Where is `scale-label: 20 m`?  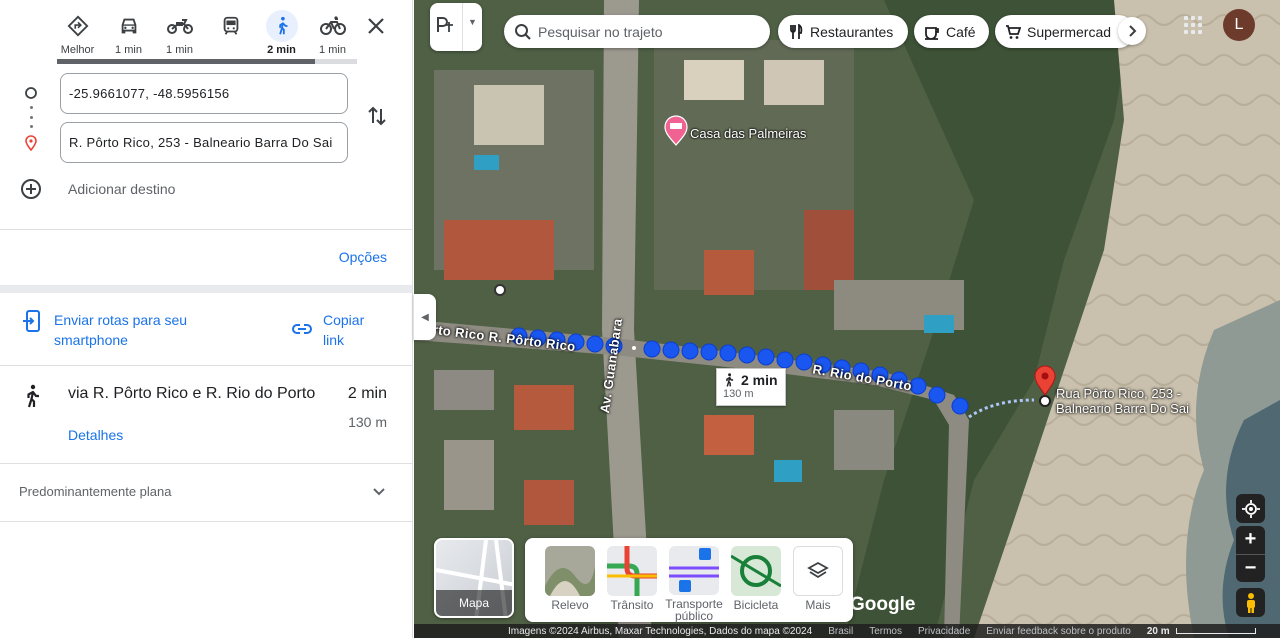
scale-label: 20 m is located at coordinates (1158, 631).